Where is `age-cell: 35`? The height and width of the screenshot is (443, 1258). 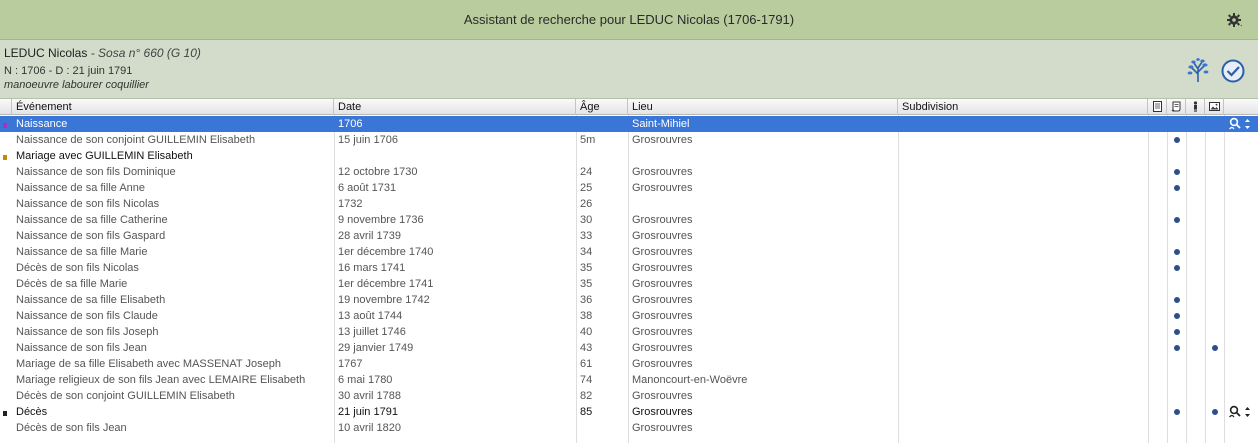 age-cell: 35 is located at coordinates (586, 284).